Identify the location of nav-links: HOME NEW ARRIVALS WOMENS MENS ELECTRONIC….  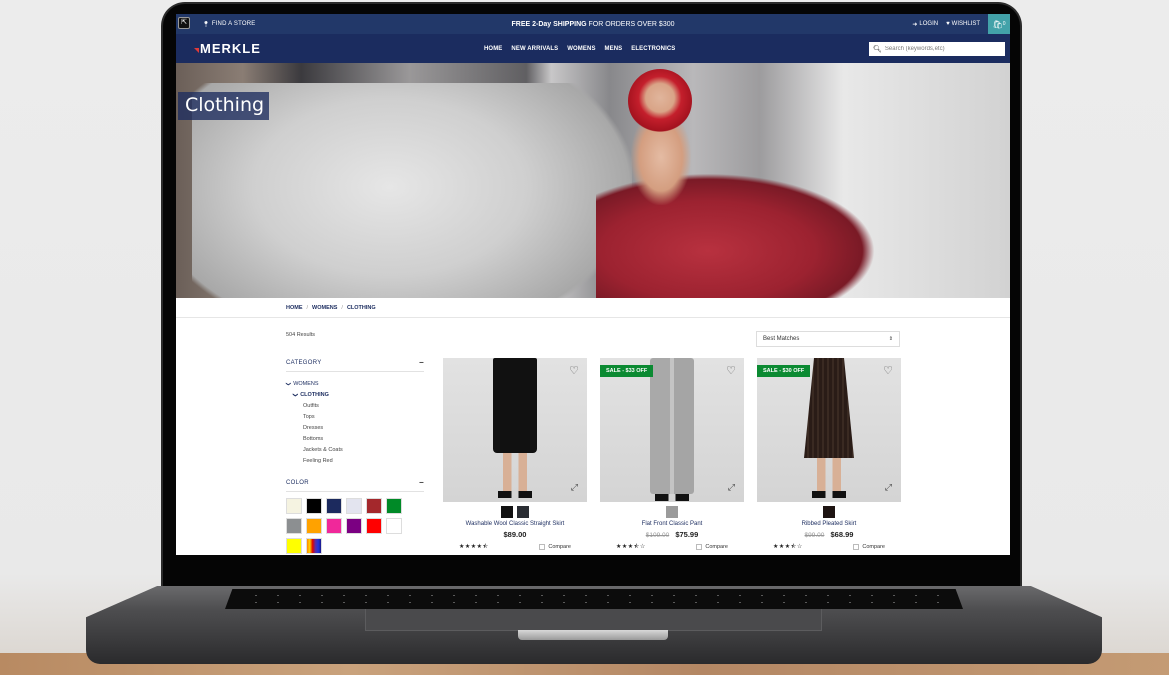
(579, 49).